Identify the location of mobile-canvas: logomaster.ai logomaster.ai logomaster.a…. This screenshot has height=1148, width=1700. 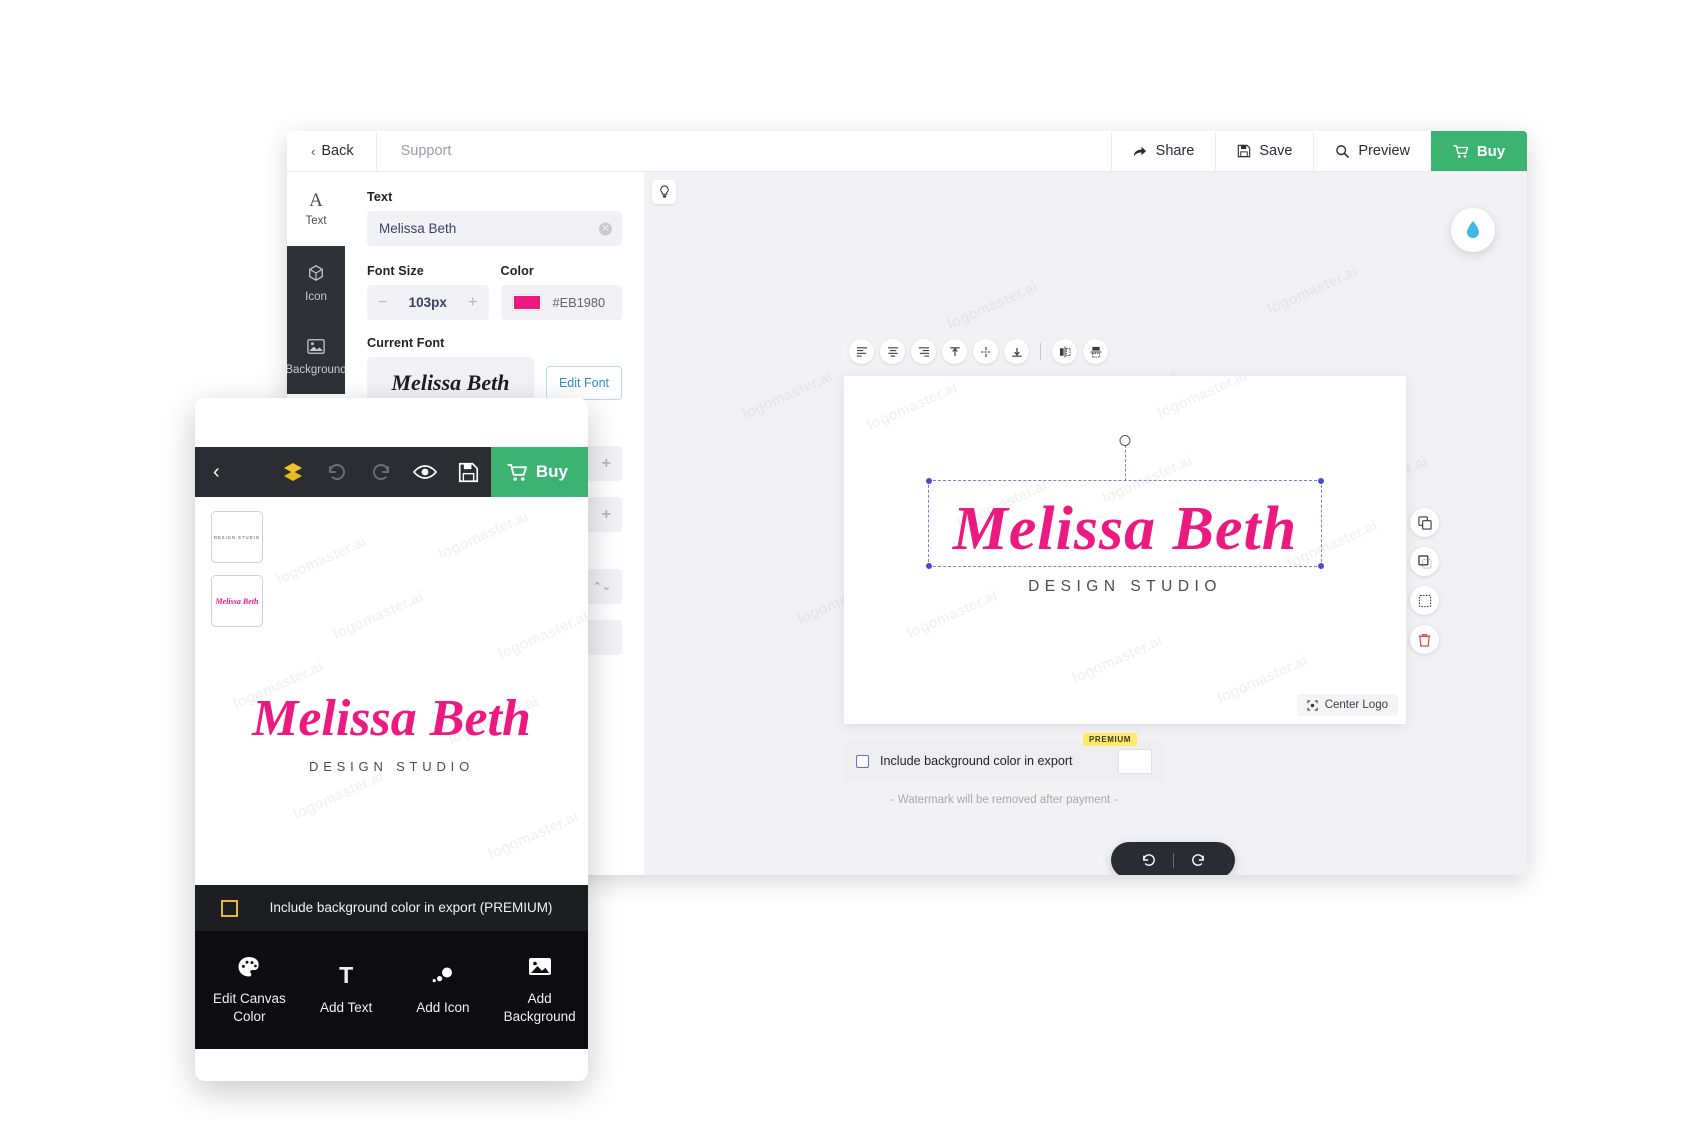
(391, 691).